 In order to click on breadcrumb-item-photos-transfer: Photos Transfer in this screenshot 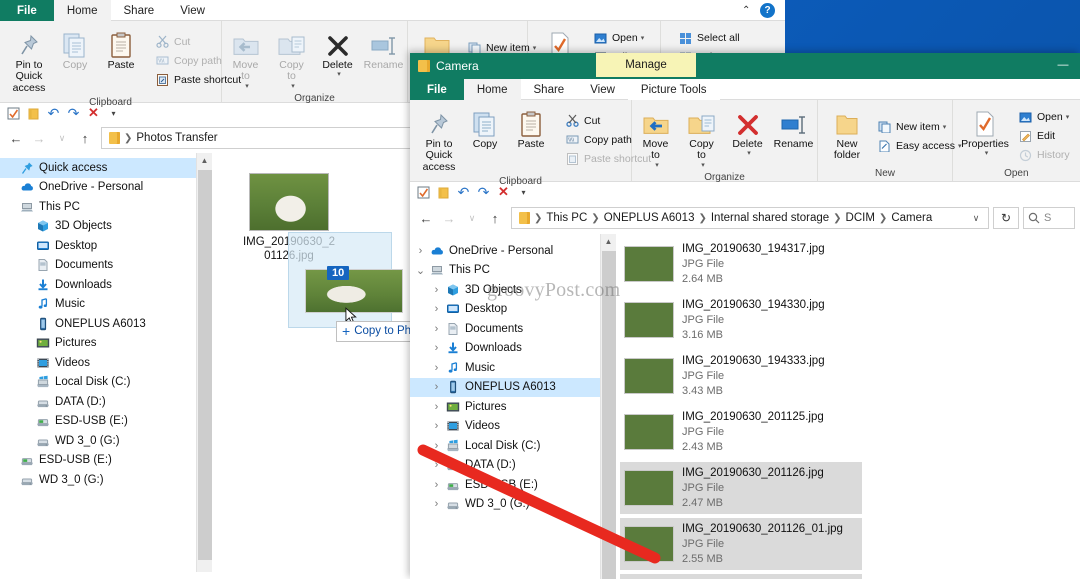, I will do `click(176, 138)`.